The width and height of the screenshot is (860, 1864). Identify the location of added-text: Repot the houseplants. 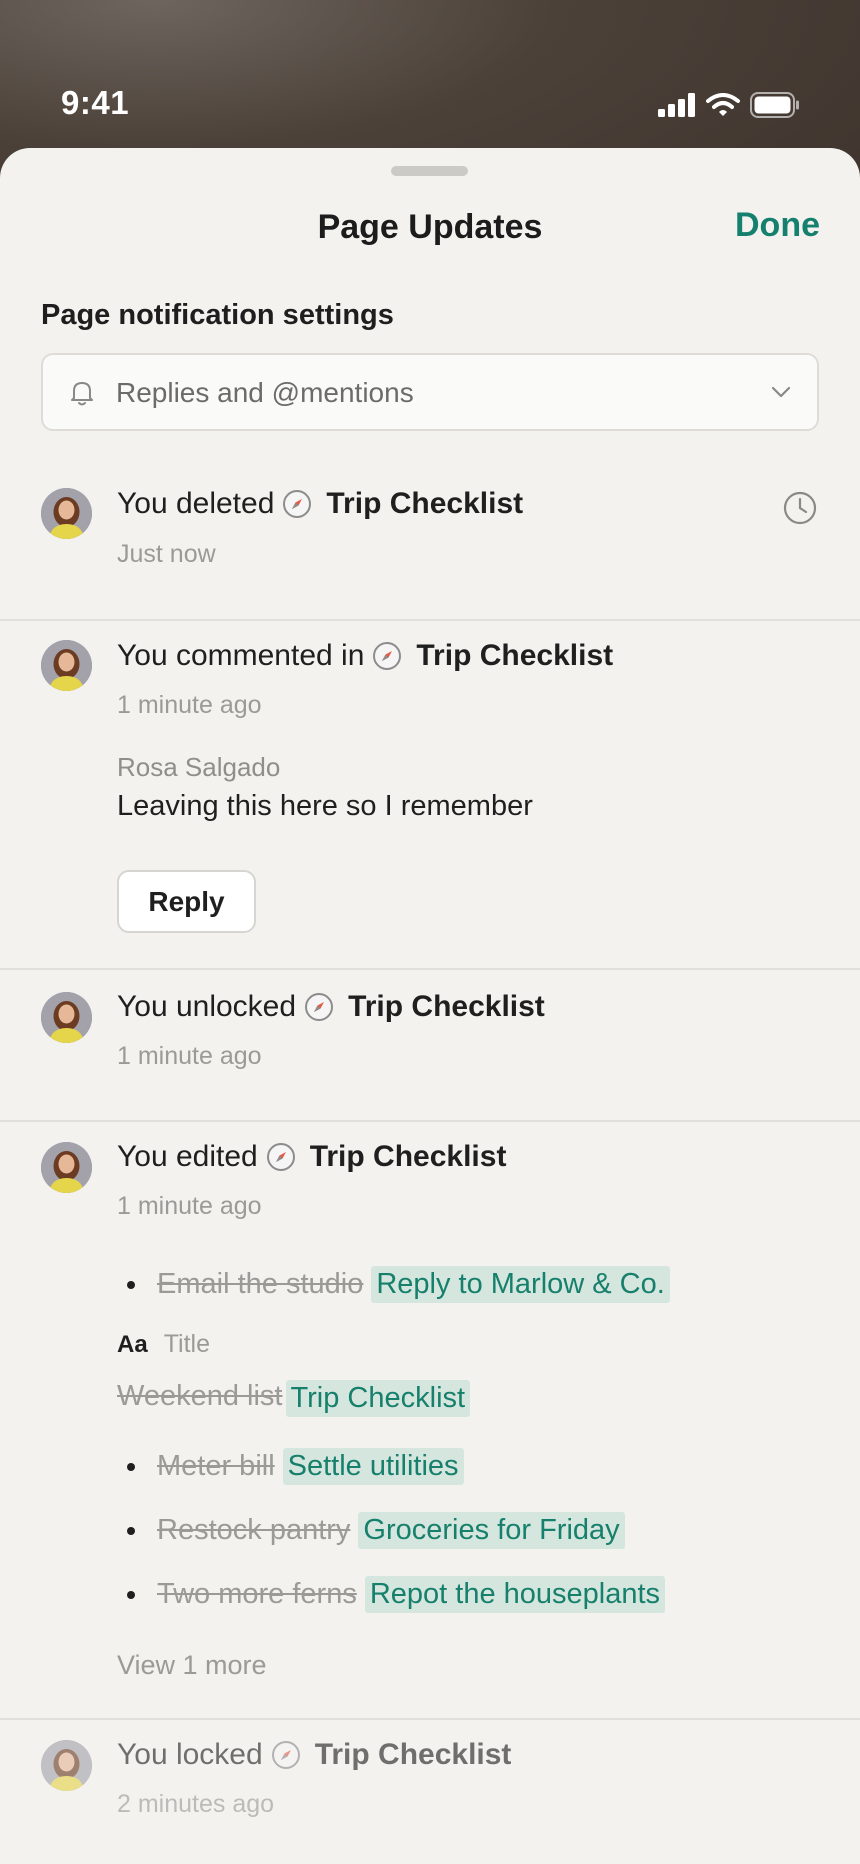
(515, 1594).